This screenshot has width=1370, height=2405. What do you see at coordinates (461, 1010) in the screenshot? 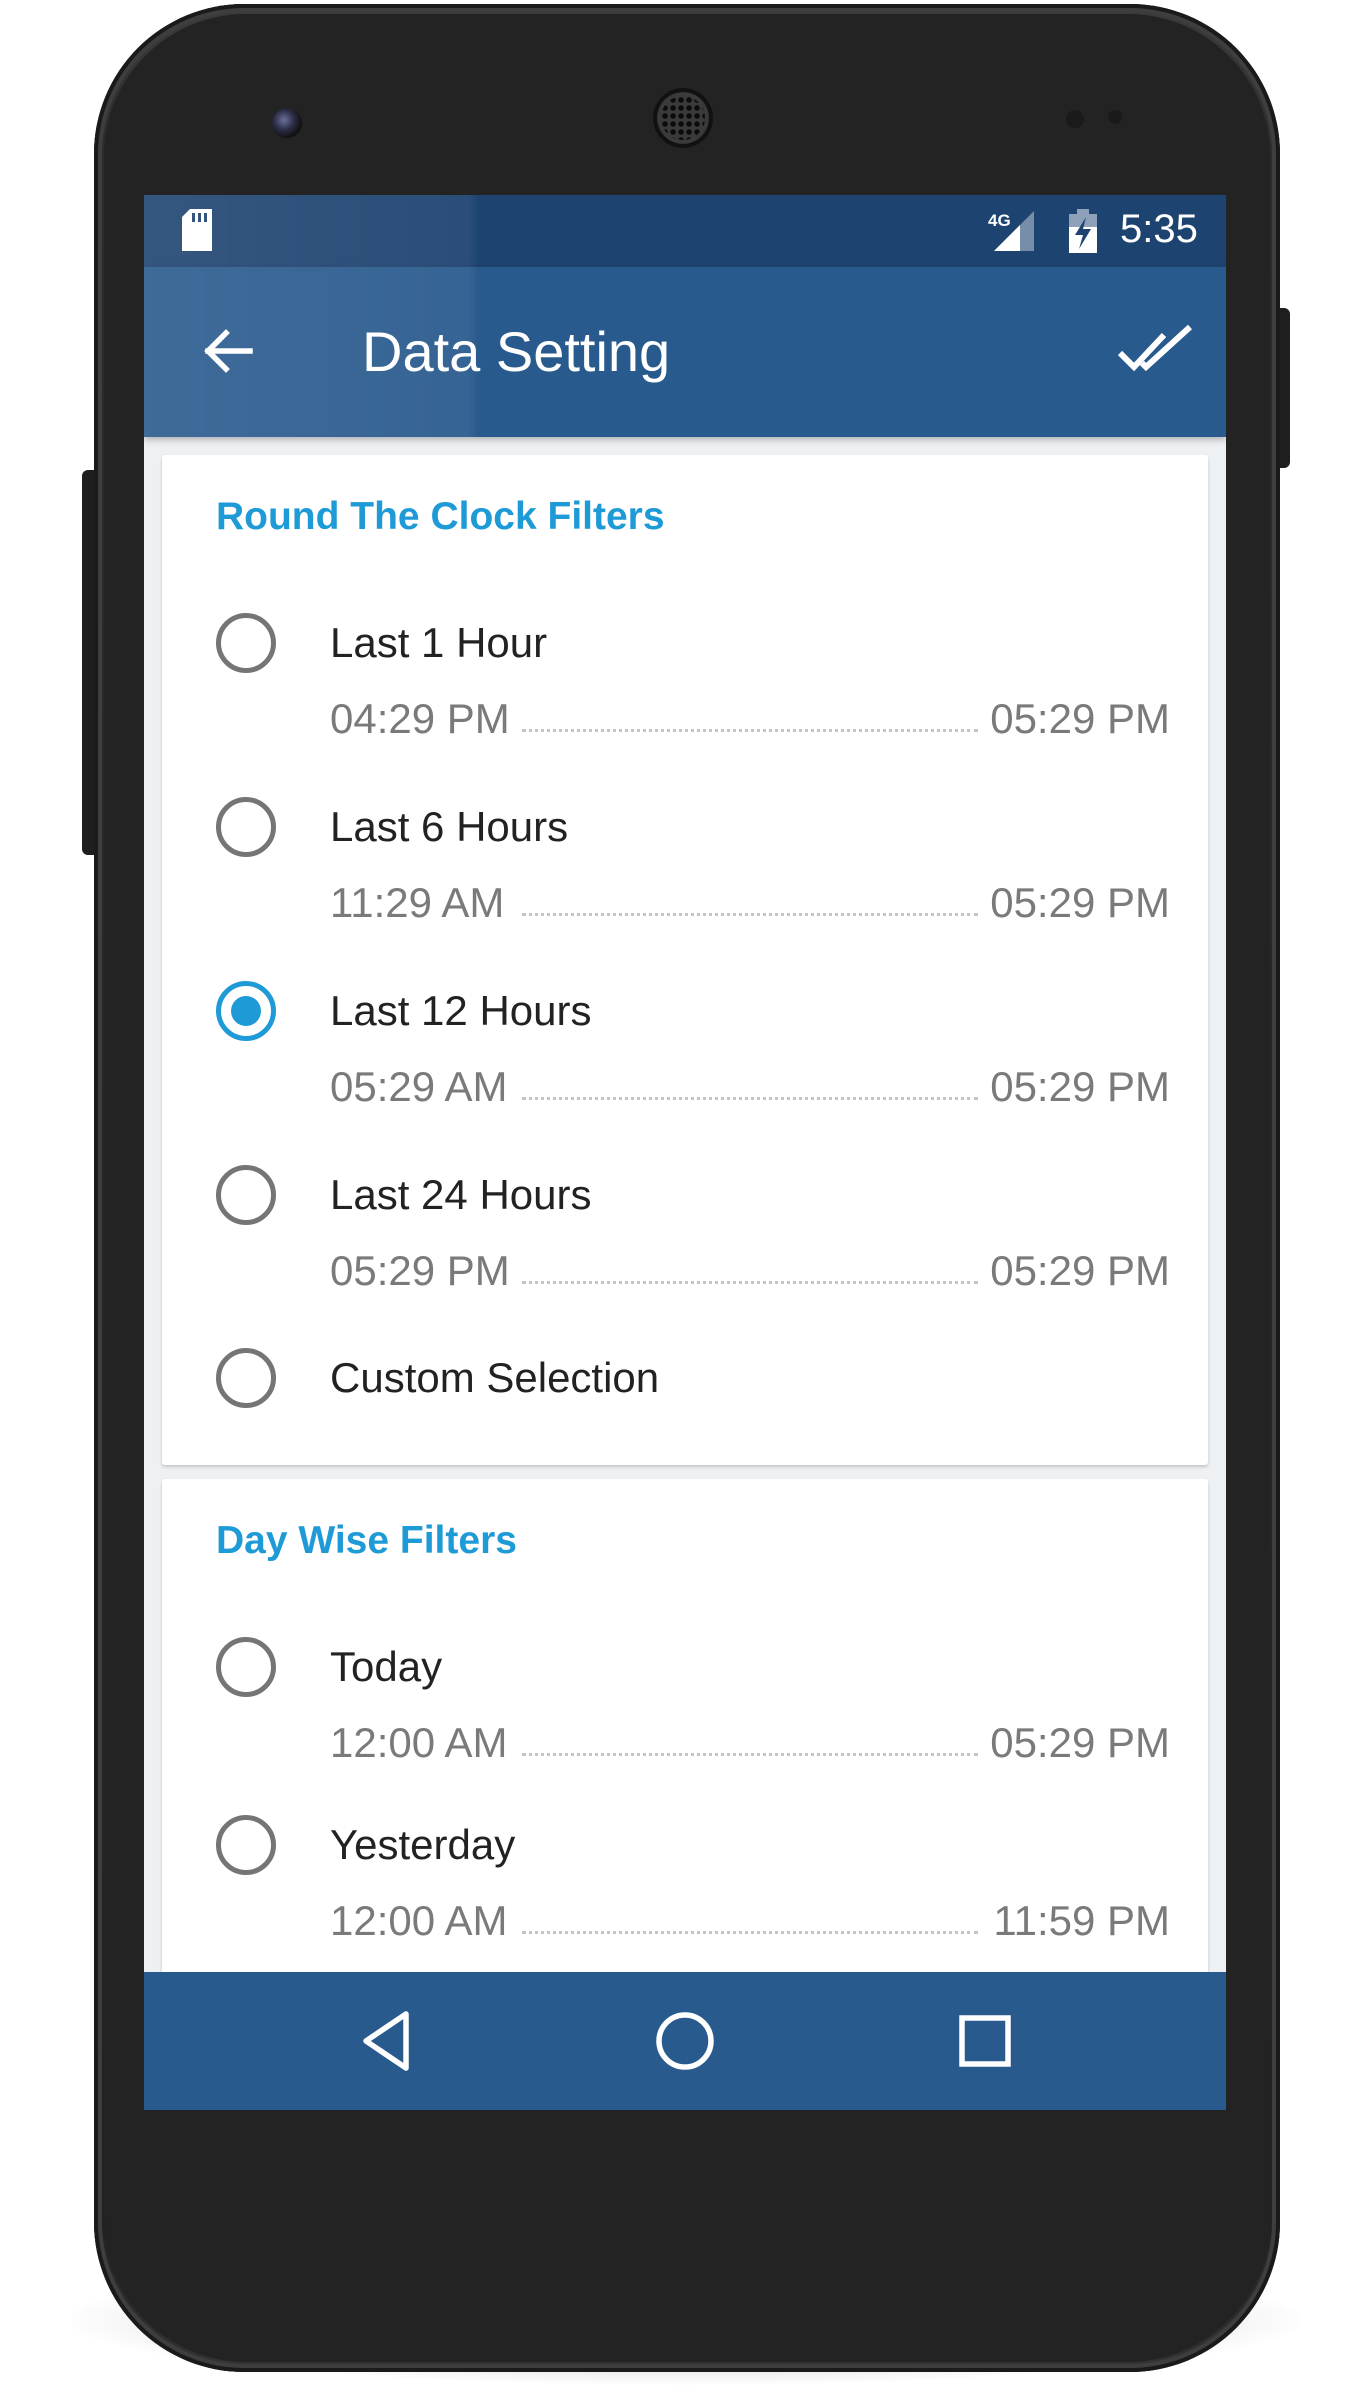
I see `option-label: Last 12 Hours` at bounding box center [461, 1010].